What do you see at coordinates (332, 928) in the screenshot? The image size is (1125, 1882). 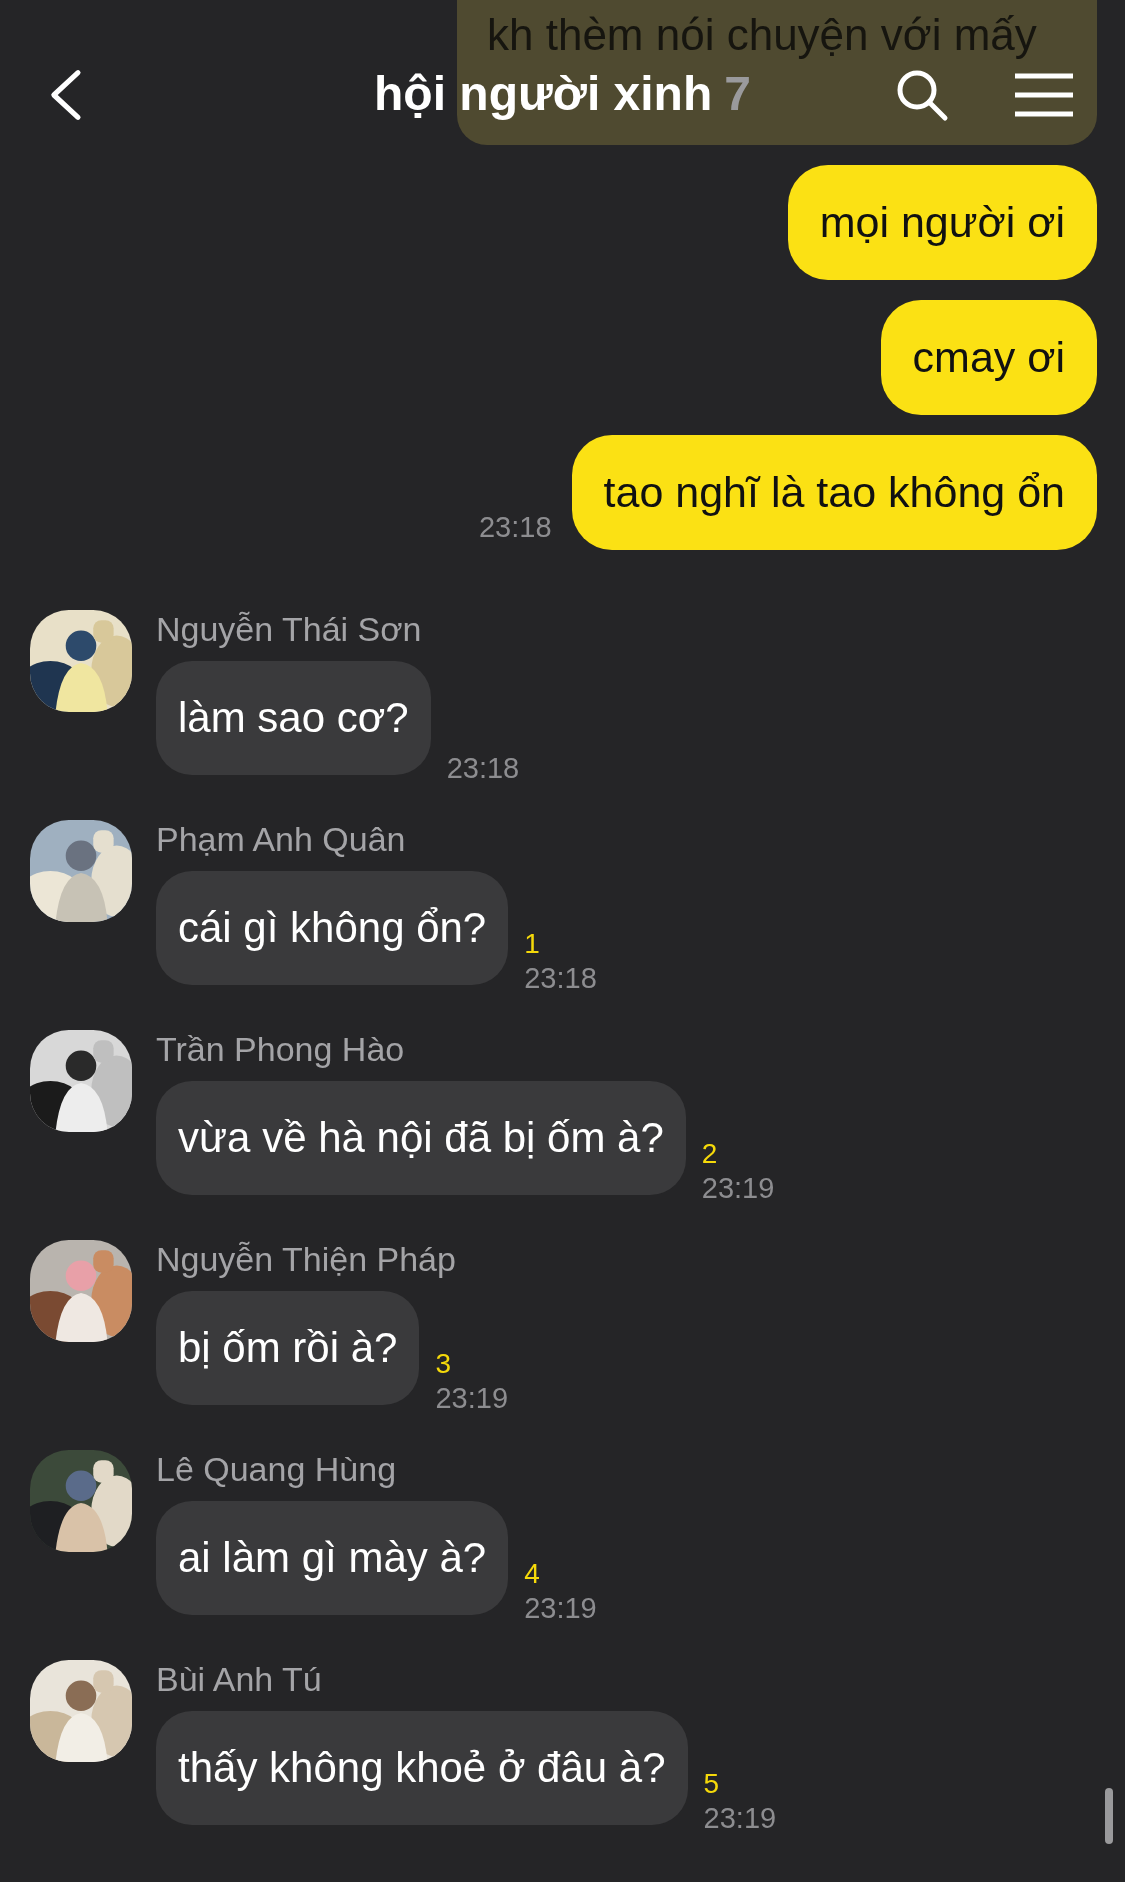 I see `message-bubble: cái gì không ổn?` at bounding box center [332, 928].